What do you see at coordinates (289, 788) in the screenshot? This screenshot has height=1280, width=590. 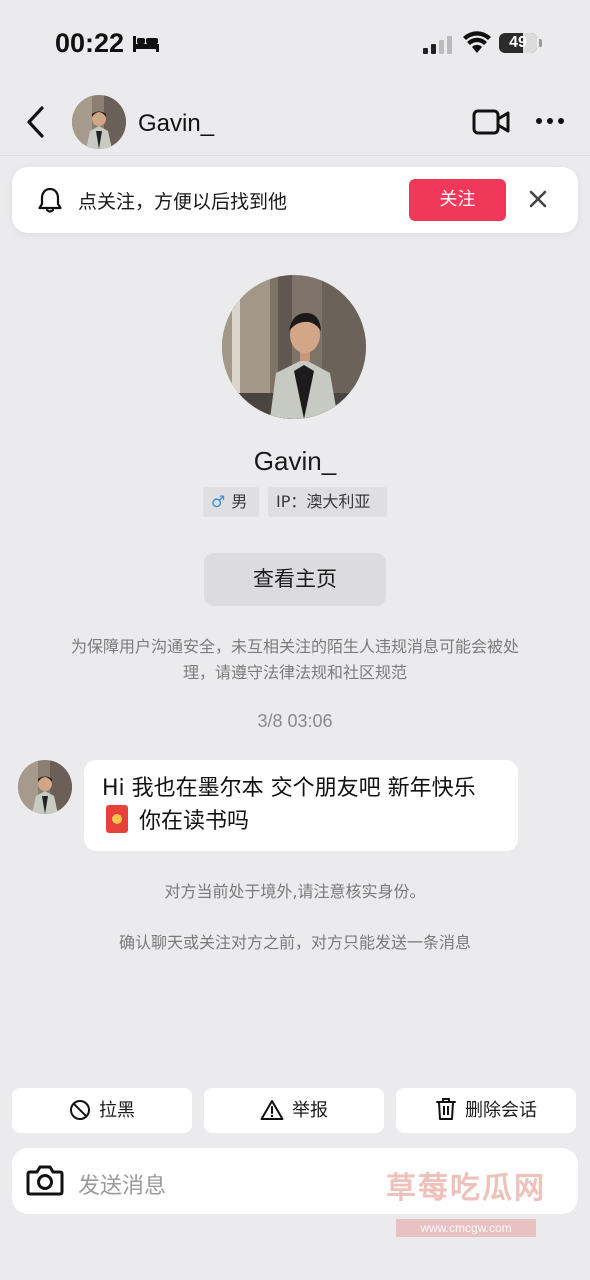 I see `message-text: Hi 我也在墨尔本 交个朋友吧 新年快乐` at bounding box center [289, 788].